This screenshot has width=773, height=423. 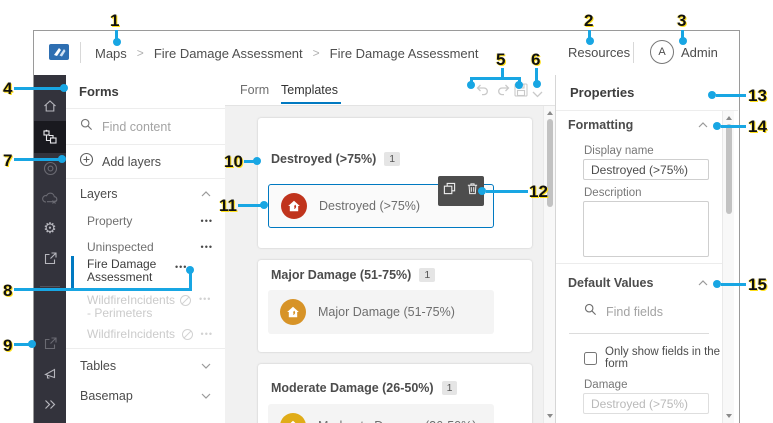 I want to click on undo-icon, so click(x=483, y=92).